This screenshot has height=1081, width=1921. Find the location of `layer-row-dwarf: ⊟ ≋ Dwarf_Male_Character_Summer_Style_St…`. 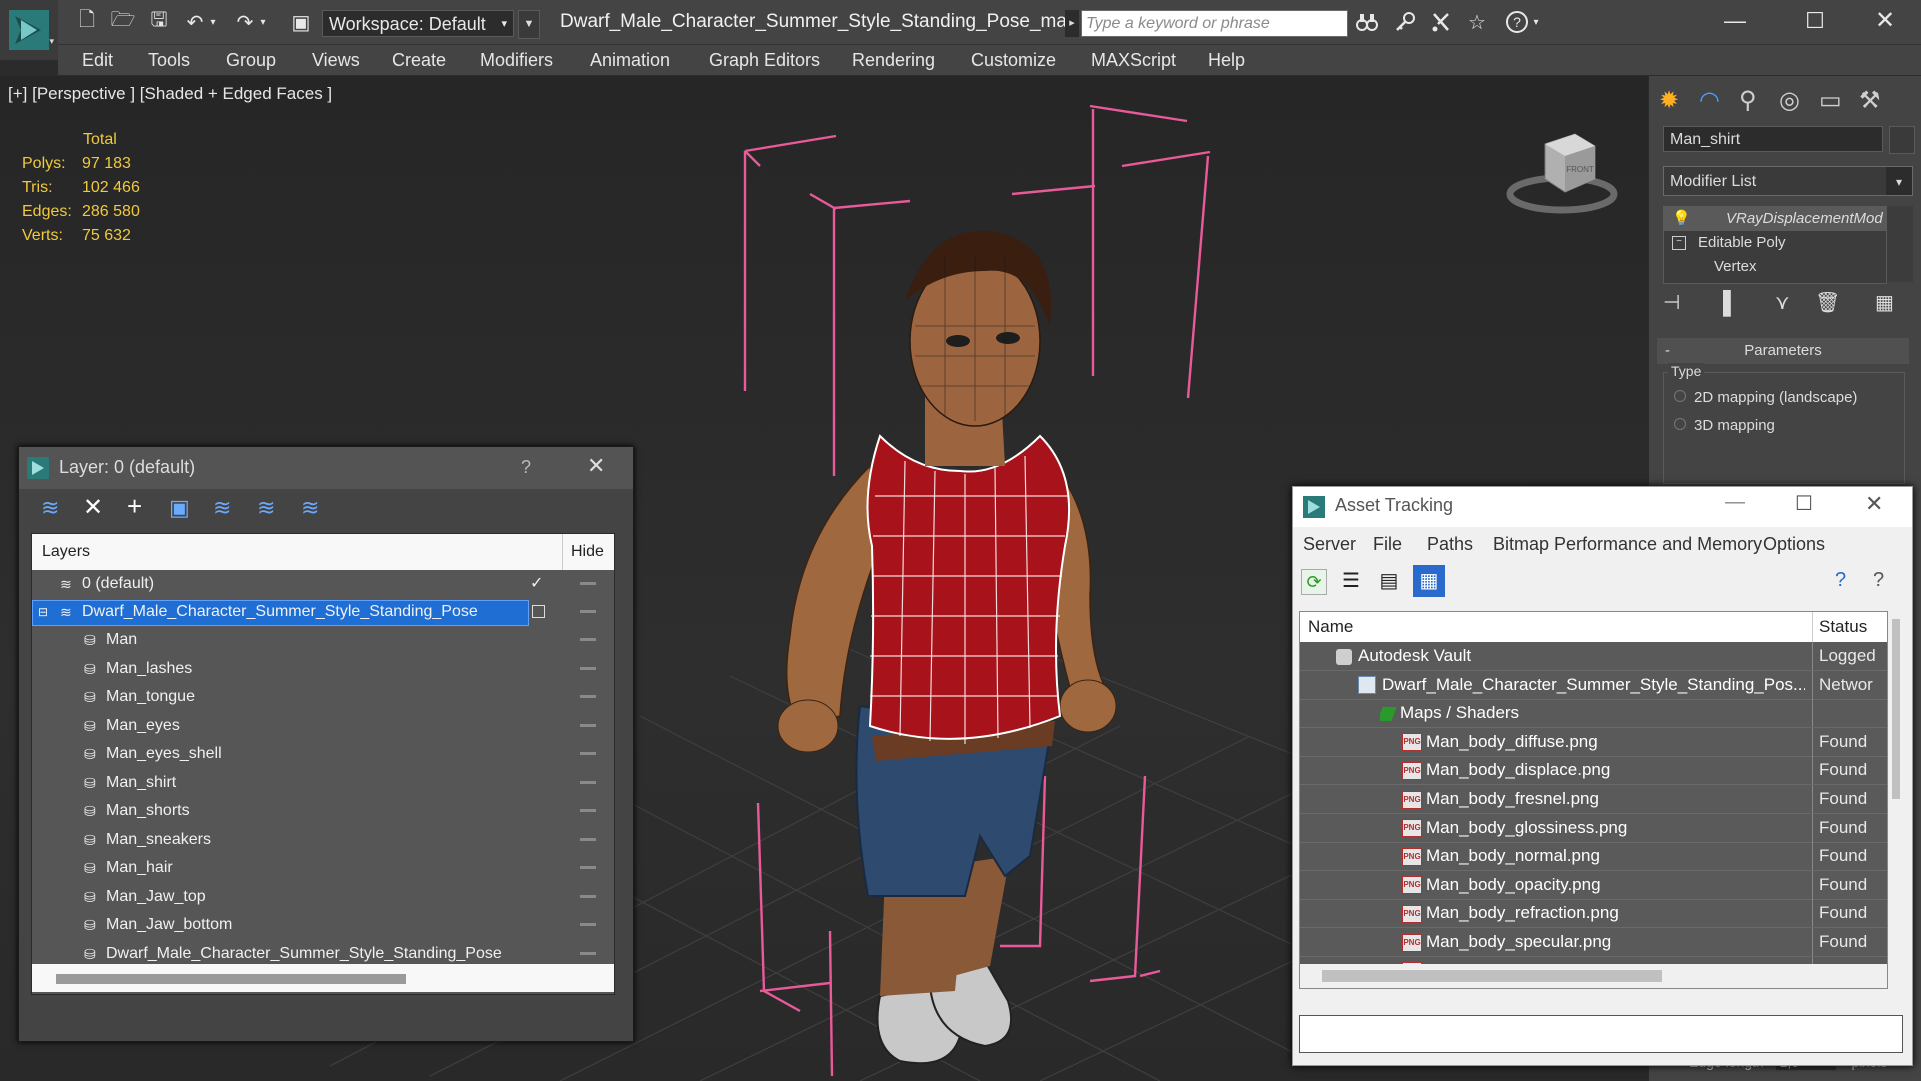

layer-row-dwarf: ⊟ ≋ Dwarf_Male_Character_Summer_Style_St… is located at coordinates (323, 612).